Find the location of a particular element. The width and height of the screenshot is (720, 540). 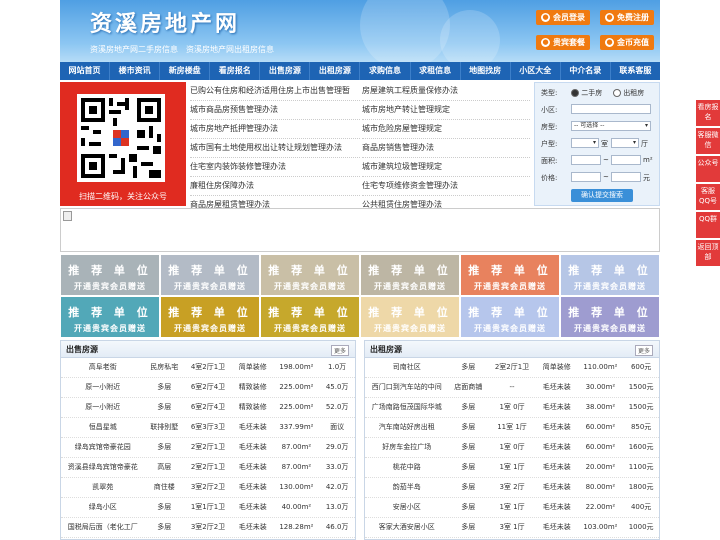

member-login-button: ● 会员登录 is located at coordinates (563, 17).